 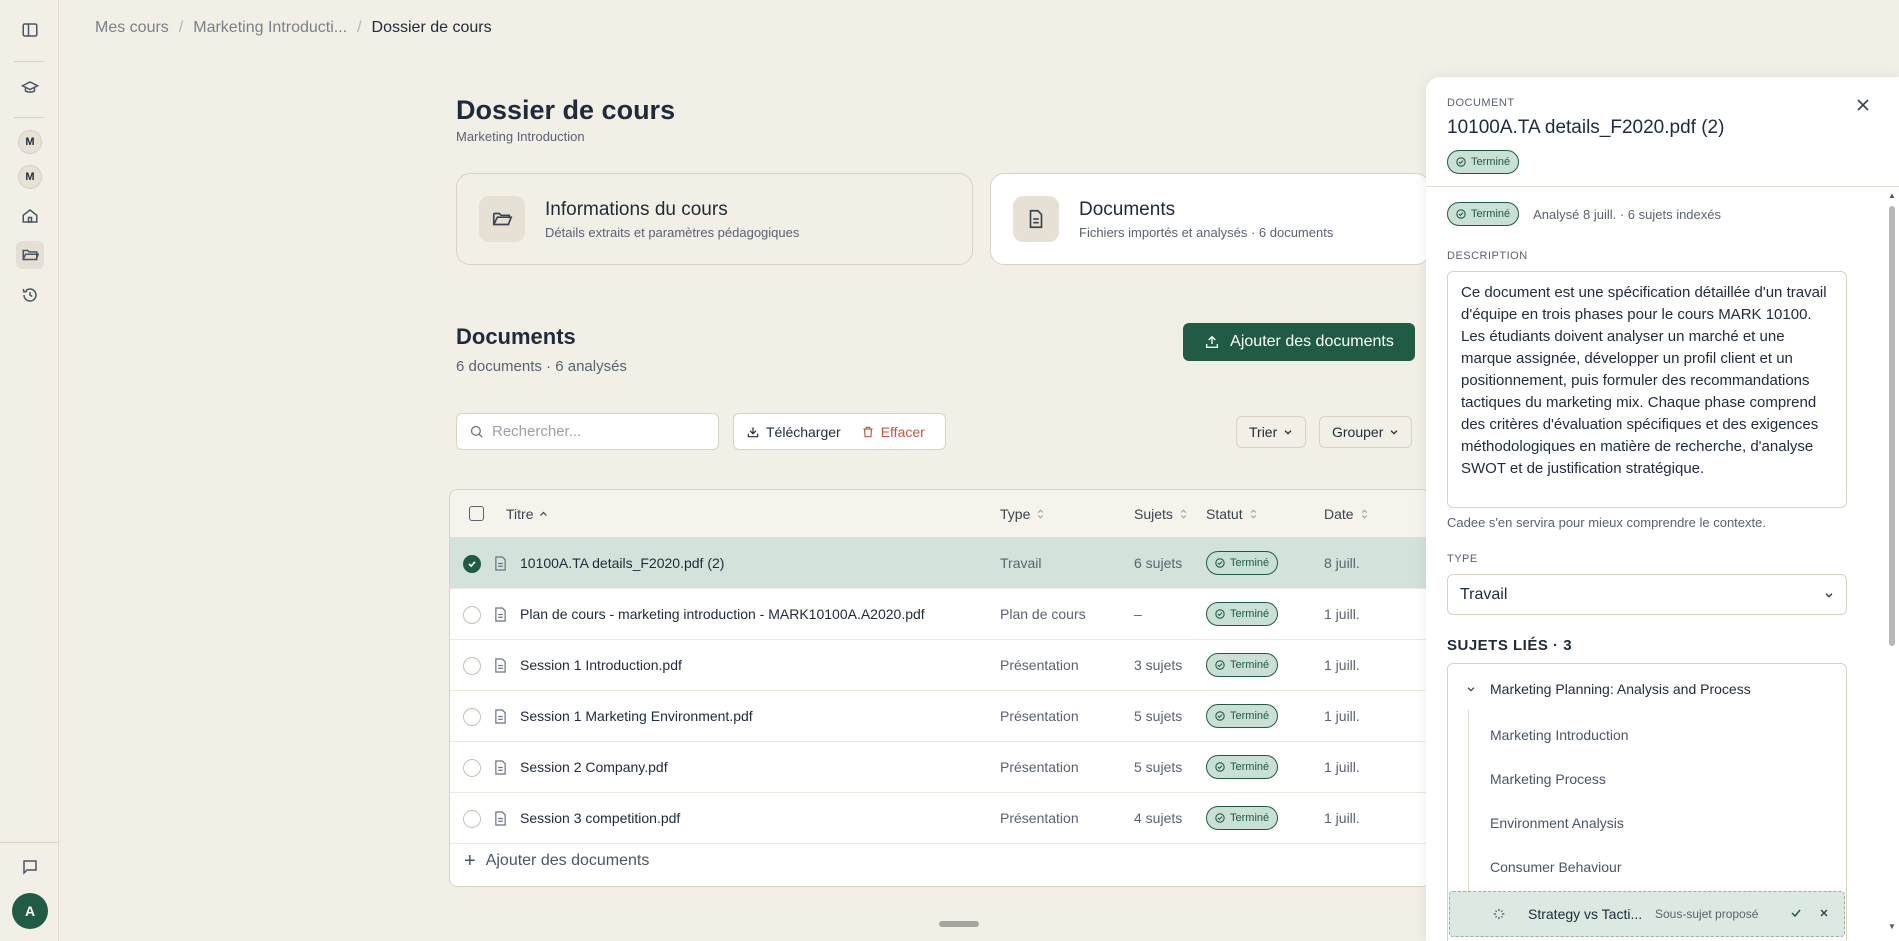 I want to click on subject-child: Marketing Introduction, so click(x=1559, y=735).